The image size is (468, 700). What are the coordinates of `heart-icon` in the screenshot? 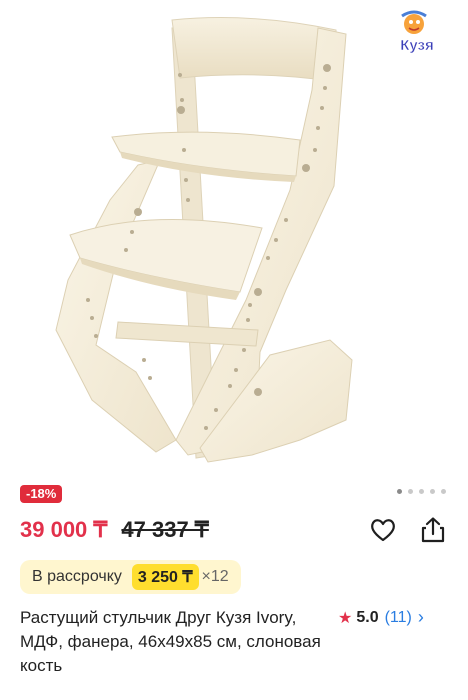 It's located at (383, 530).